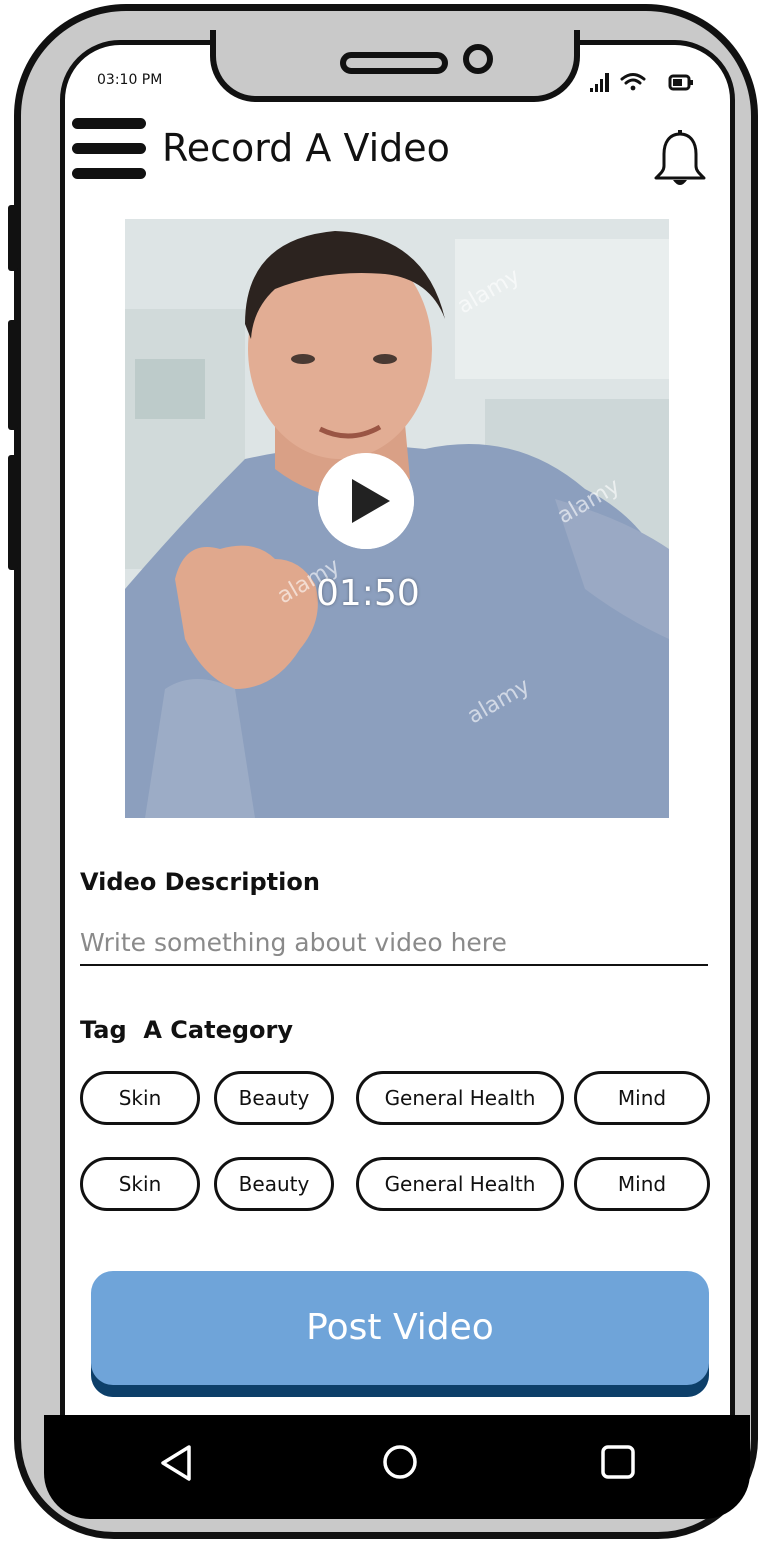 This screenshot has width=762, height=1547. I want to click on bell-icon, so click(680, 160).